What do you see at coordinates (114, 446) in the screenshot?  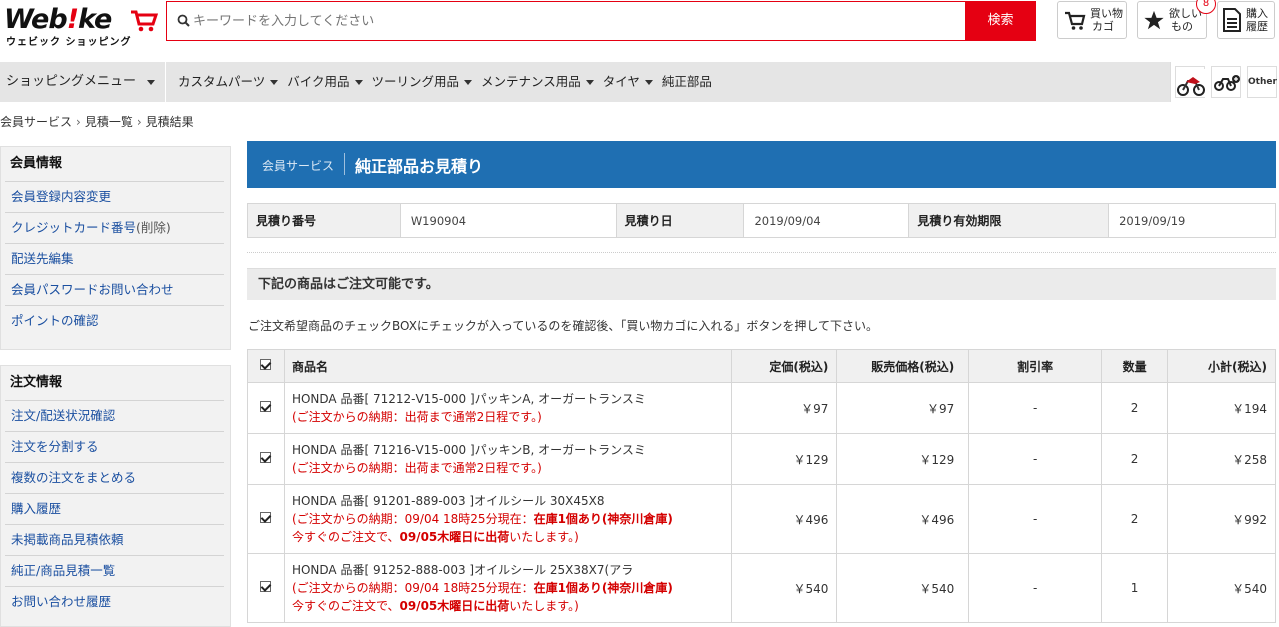 I see `sidebar-item-split-order: 注文を分割する` at bounding box center [114, 446].